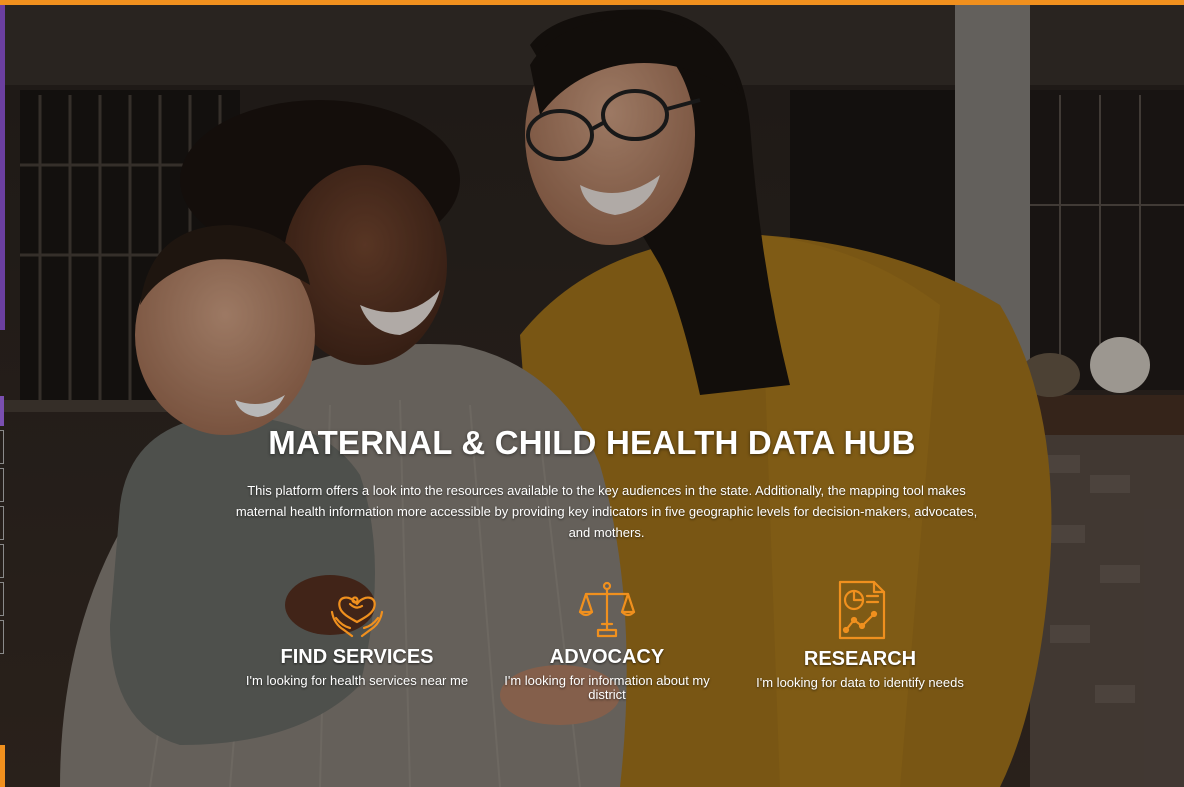 This screenshot has width=1184, height=787. What do you see at coordinates (862, 610) in the screenshot?
I see `report-chart-icon` at bounding box center [862, 610].